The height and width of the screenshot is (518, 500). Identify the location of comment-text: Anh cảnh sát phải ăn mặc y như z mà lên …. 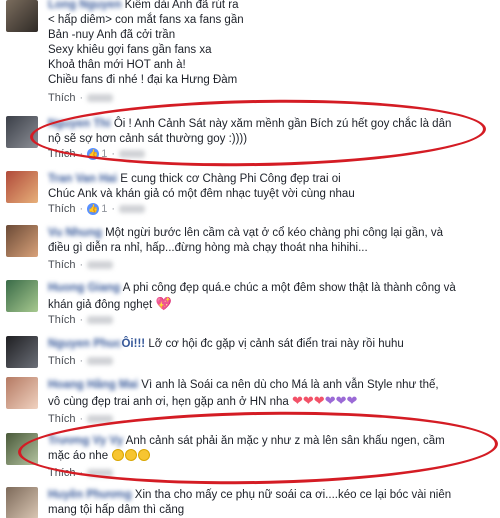
(284, 441).